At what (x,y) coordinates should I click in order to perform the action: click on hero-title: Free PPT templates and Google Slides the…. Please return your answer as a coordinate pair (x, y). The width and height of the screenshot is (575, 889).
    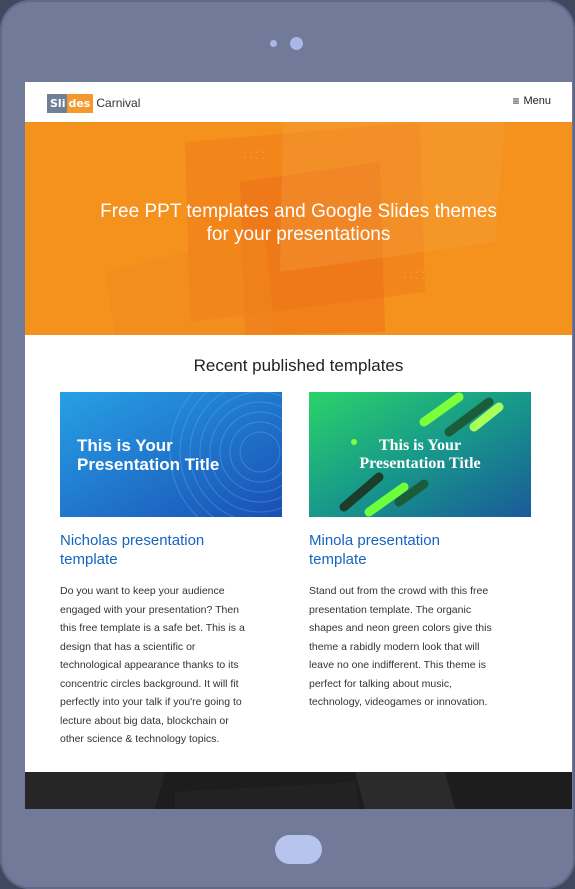
    Looking at the image, I should click on (298, 223).